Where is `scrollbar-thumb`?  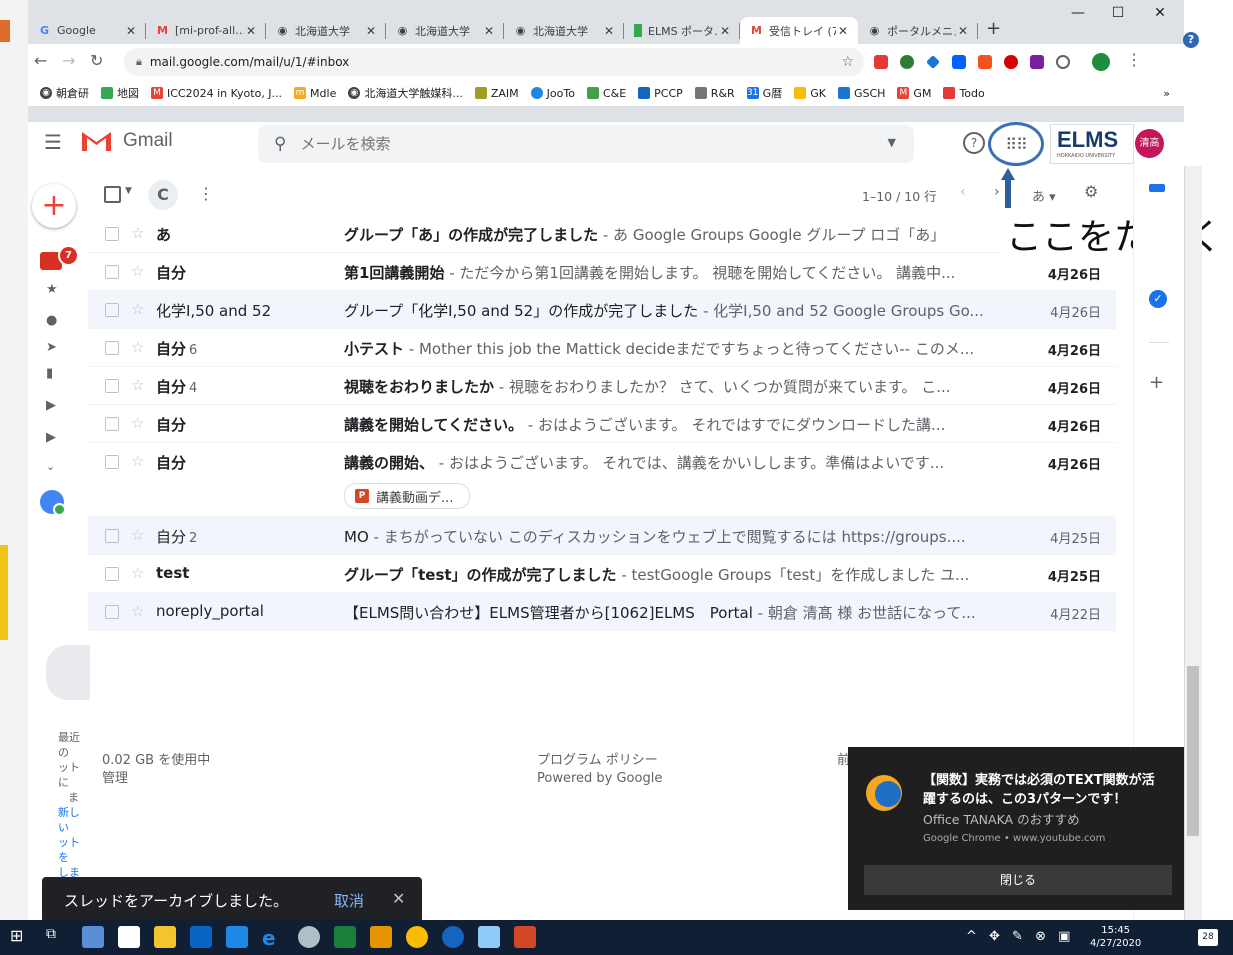 scrollbar-thumb is located at coordinates (1193, 751).